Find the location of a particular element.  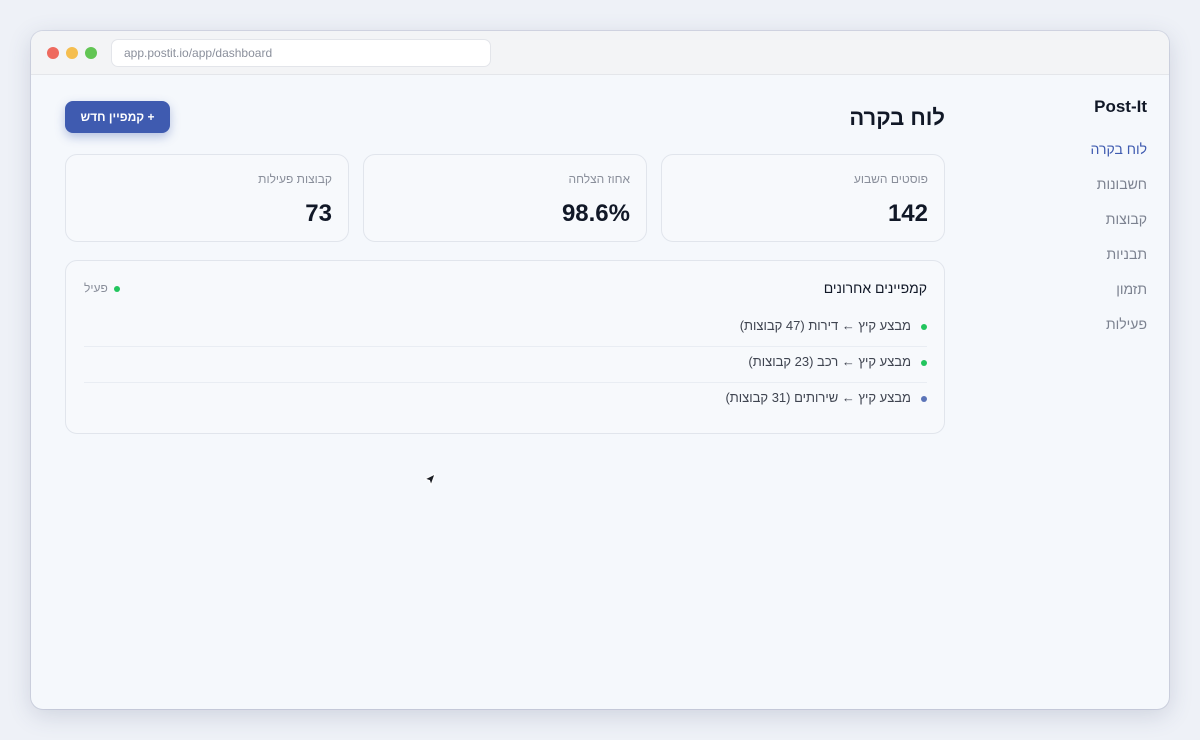

sidebar-item-schedule: תזמון is located at coordinates (1097, 296).